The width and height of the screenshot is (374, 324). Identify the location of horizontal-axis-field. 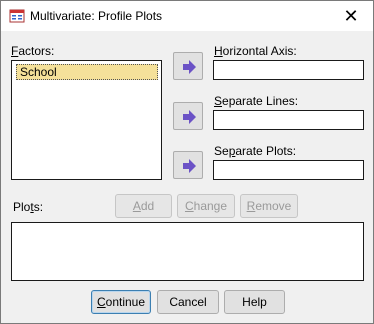
(288, 70).